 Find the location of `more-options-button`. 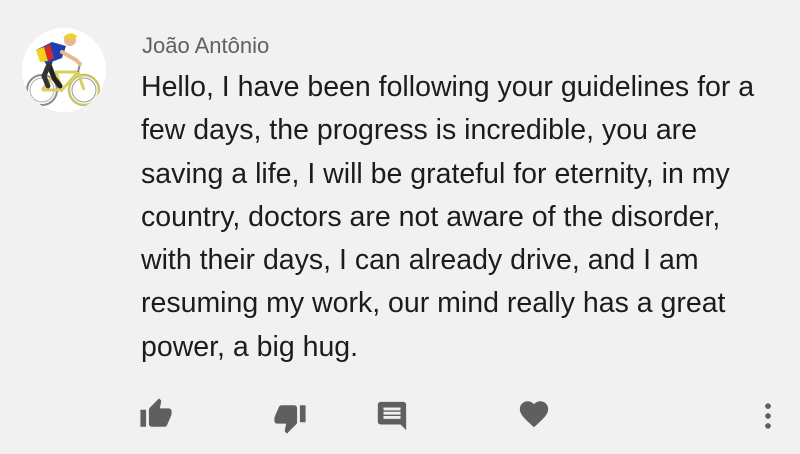

more-options-button is located at coordinates (768, 416).